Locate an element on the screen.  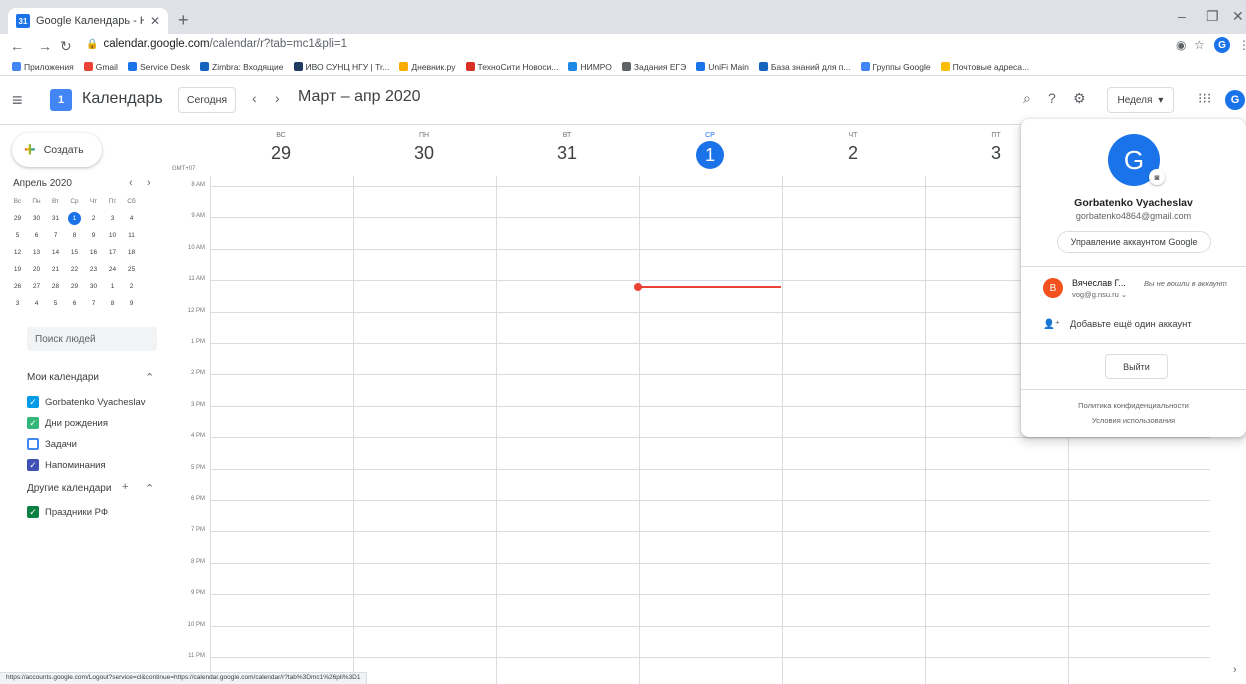
mini-day: 25 is located at coordinates (131, 269).